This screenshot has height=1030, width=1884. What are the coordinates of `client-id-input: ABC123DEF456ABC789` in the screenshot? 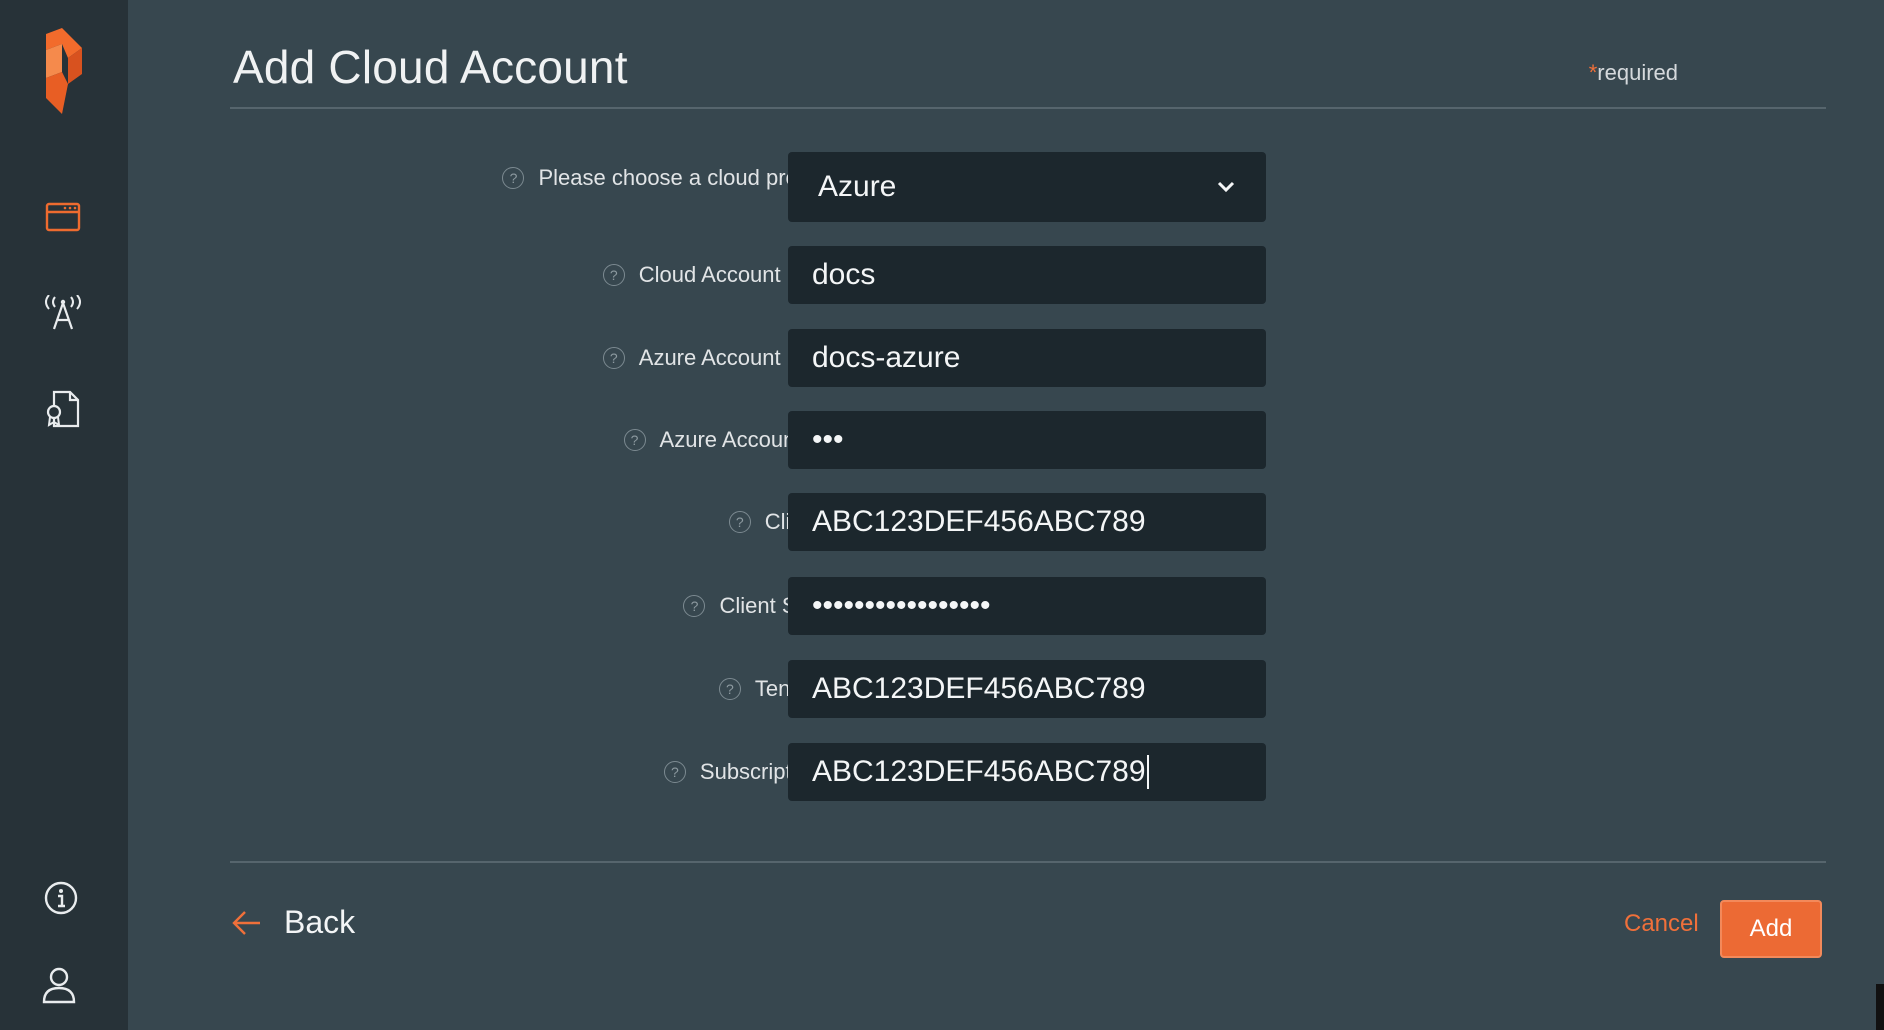 It's located at (1027, 522).